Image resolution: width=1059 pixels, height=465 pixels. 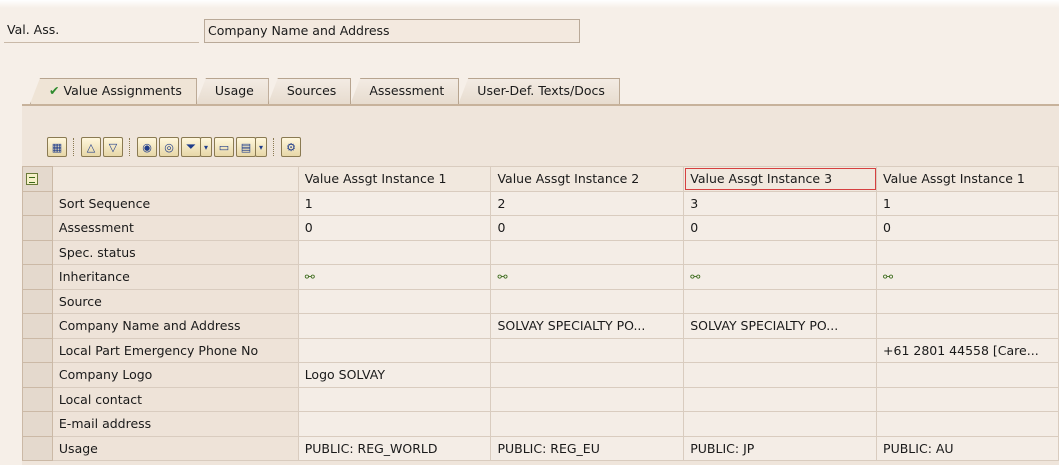 What do you see at coordinates (224, 147) in the screenshot?
I see `print-icon: ▭` at bounding box center [224, 147].